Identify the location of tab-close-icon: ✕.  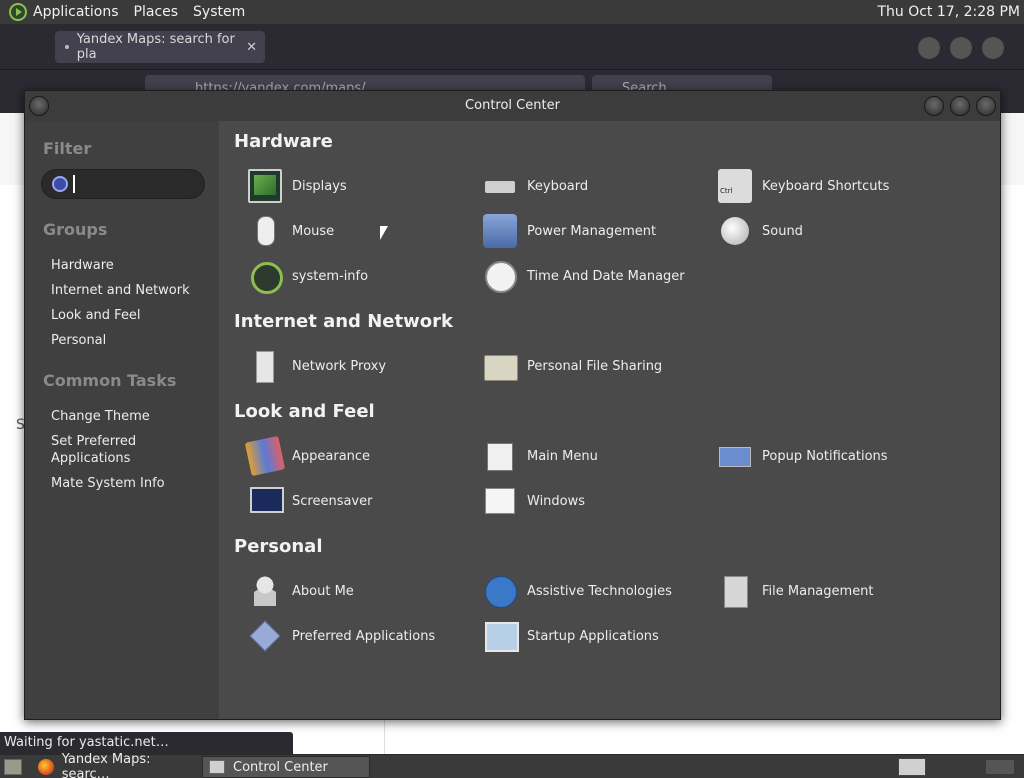
(251, 47).